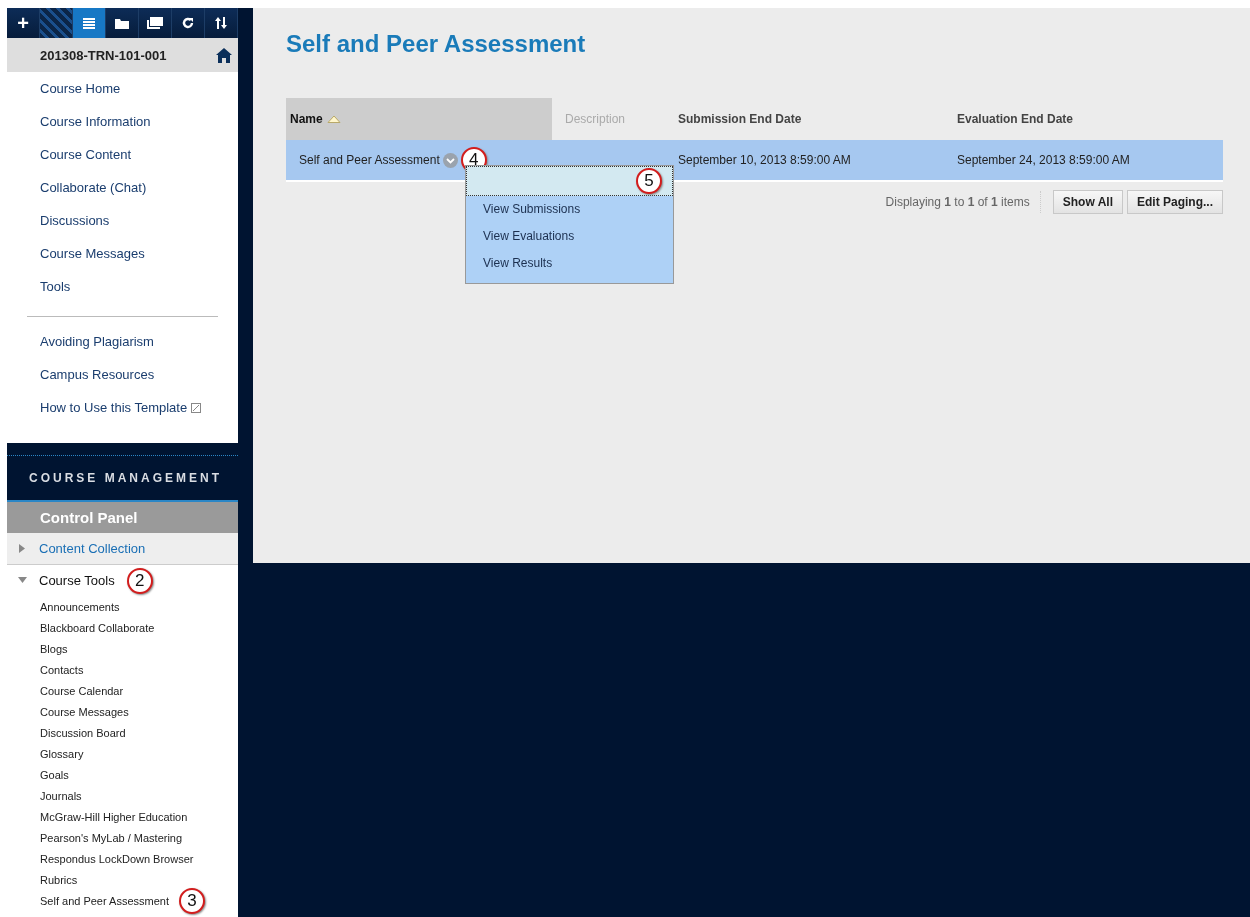 This screenshot has width=1250, height=917. What do you see at coordinates (122, 154) in the screenshot?
I see `course-menu-link: Course Content` at bounding box center [122, 154].